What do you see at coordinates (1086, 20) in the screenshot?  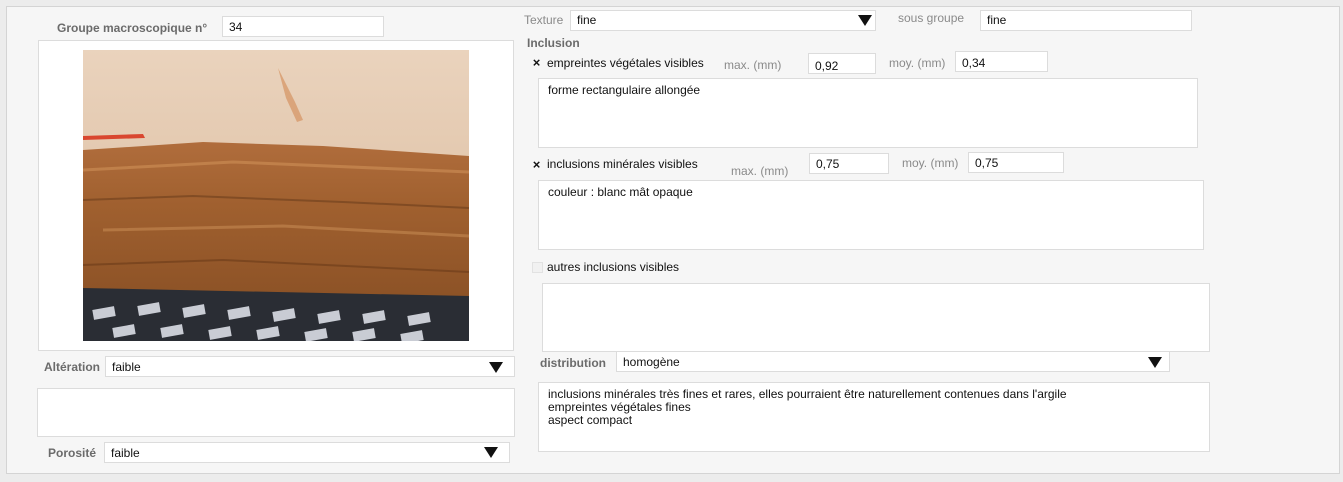 I see `sous-groupe-field: fine` at bounding box center [1086, 20].